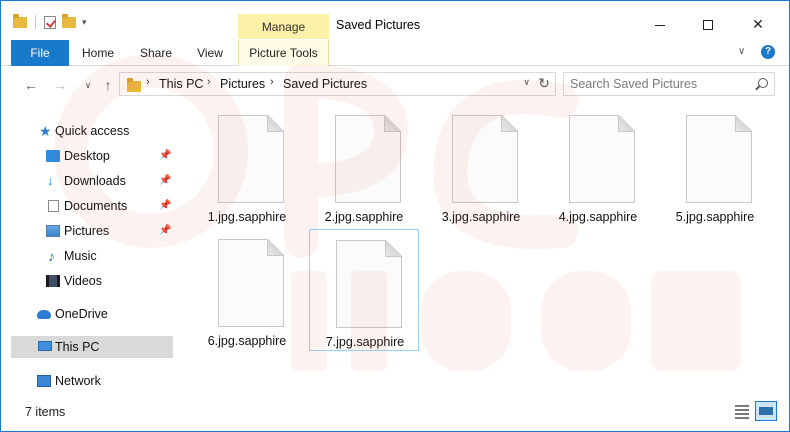  I want to click on quick-access-toolbar: ▾, so click(50, 21).